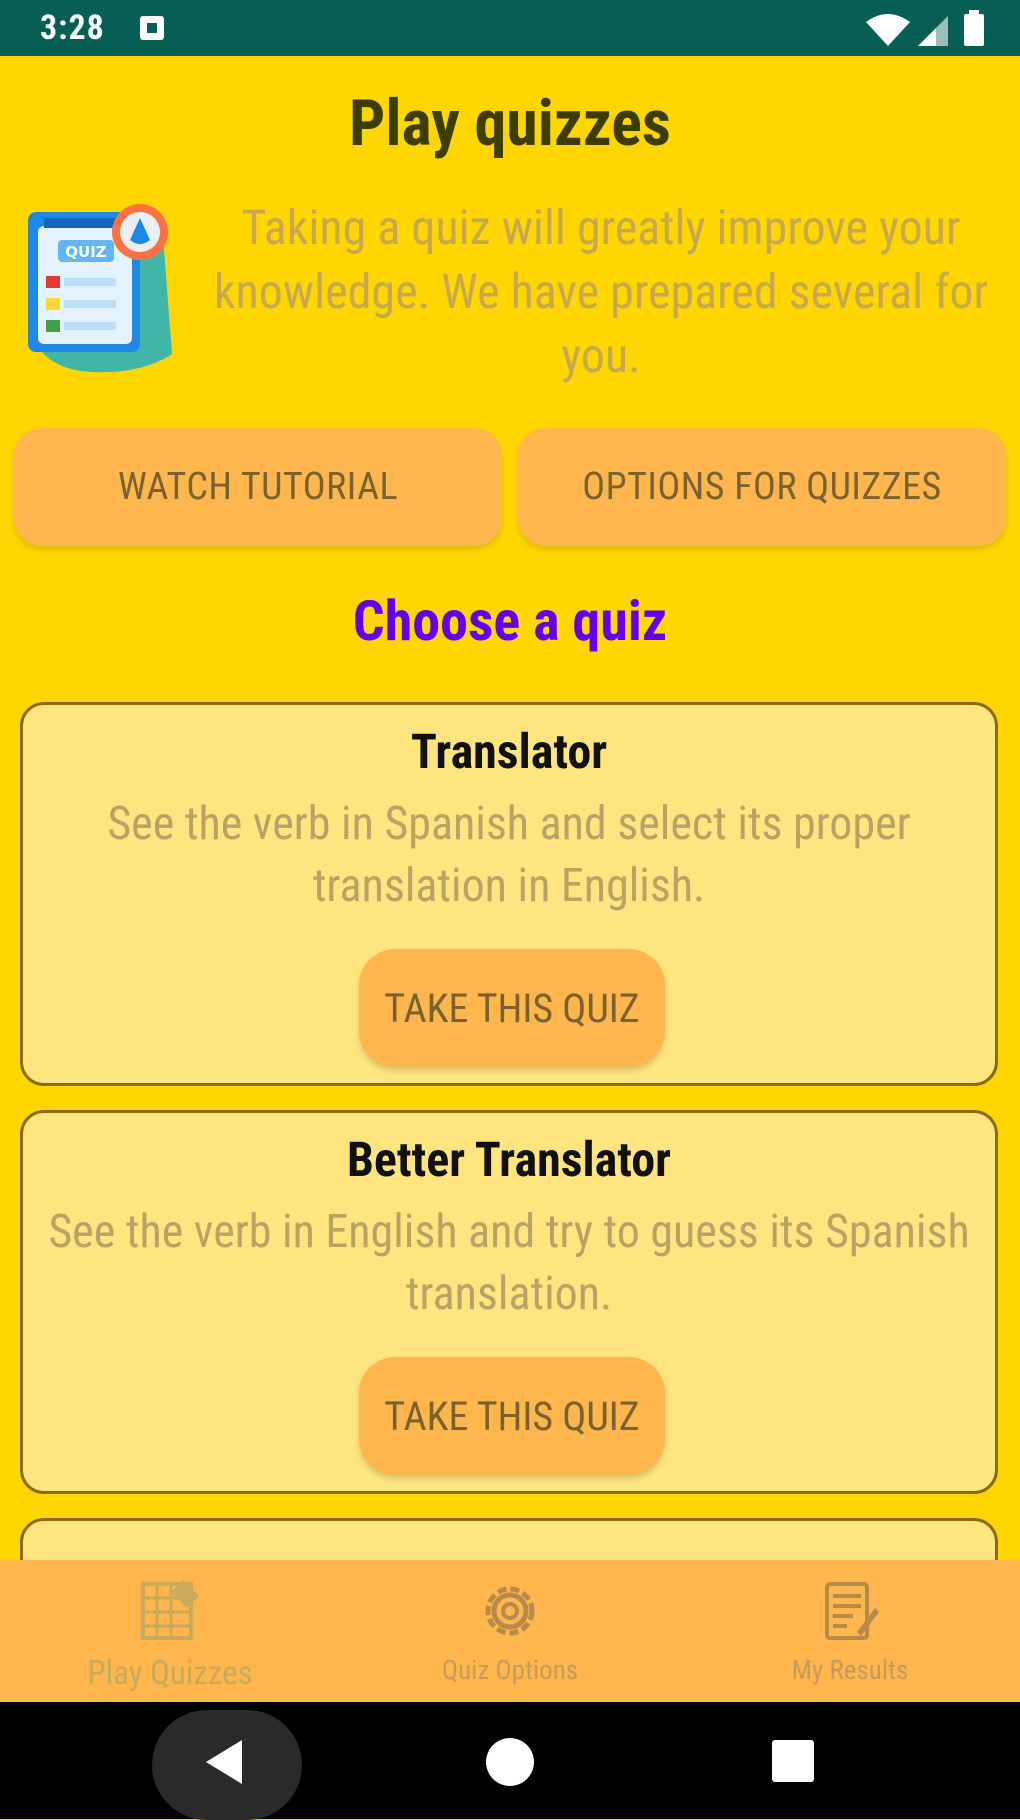 The width and height of the screenshot is (1020, 1820). I want to click on back-icon, so click(224, 1762).